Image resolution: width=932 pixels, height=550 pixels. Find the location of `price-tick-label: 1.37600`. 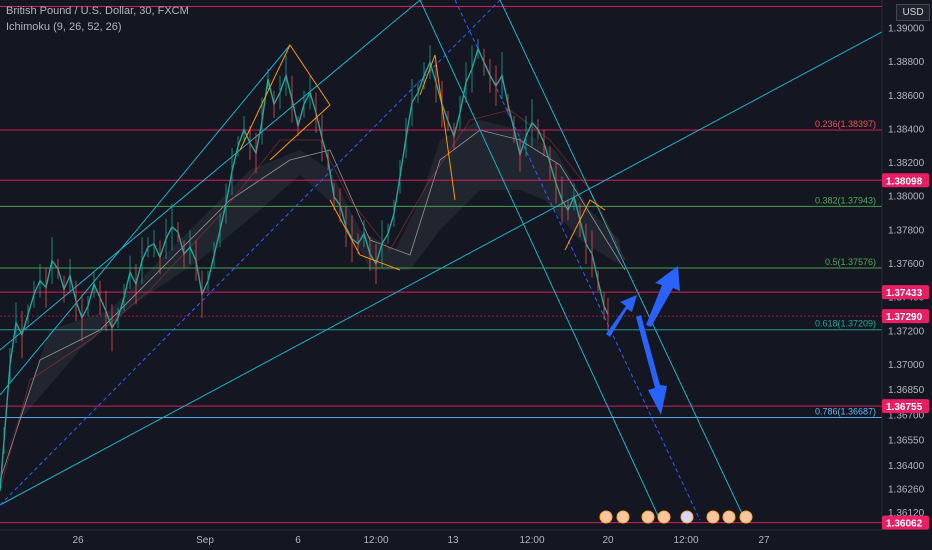

price-tick-label: 1.37600 is located at coordinates (906, 264).